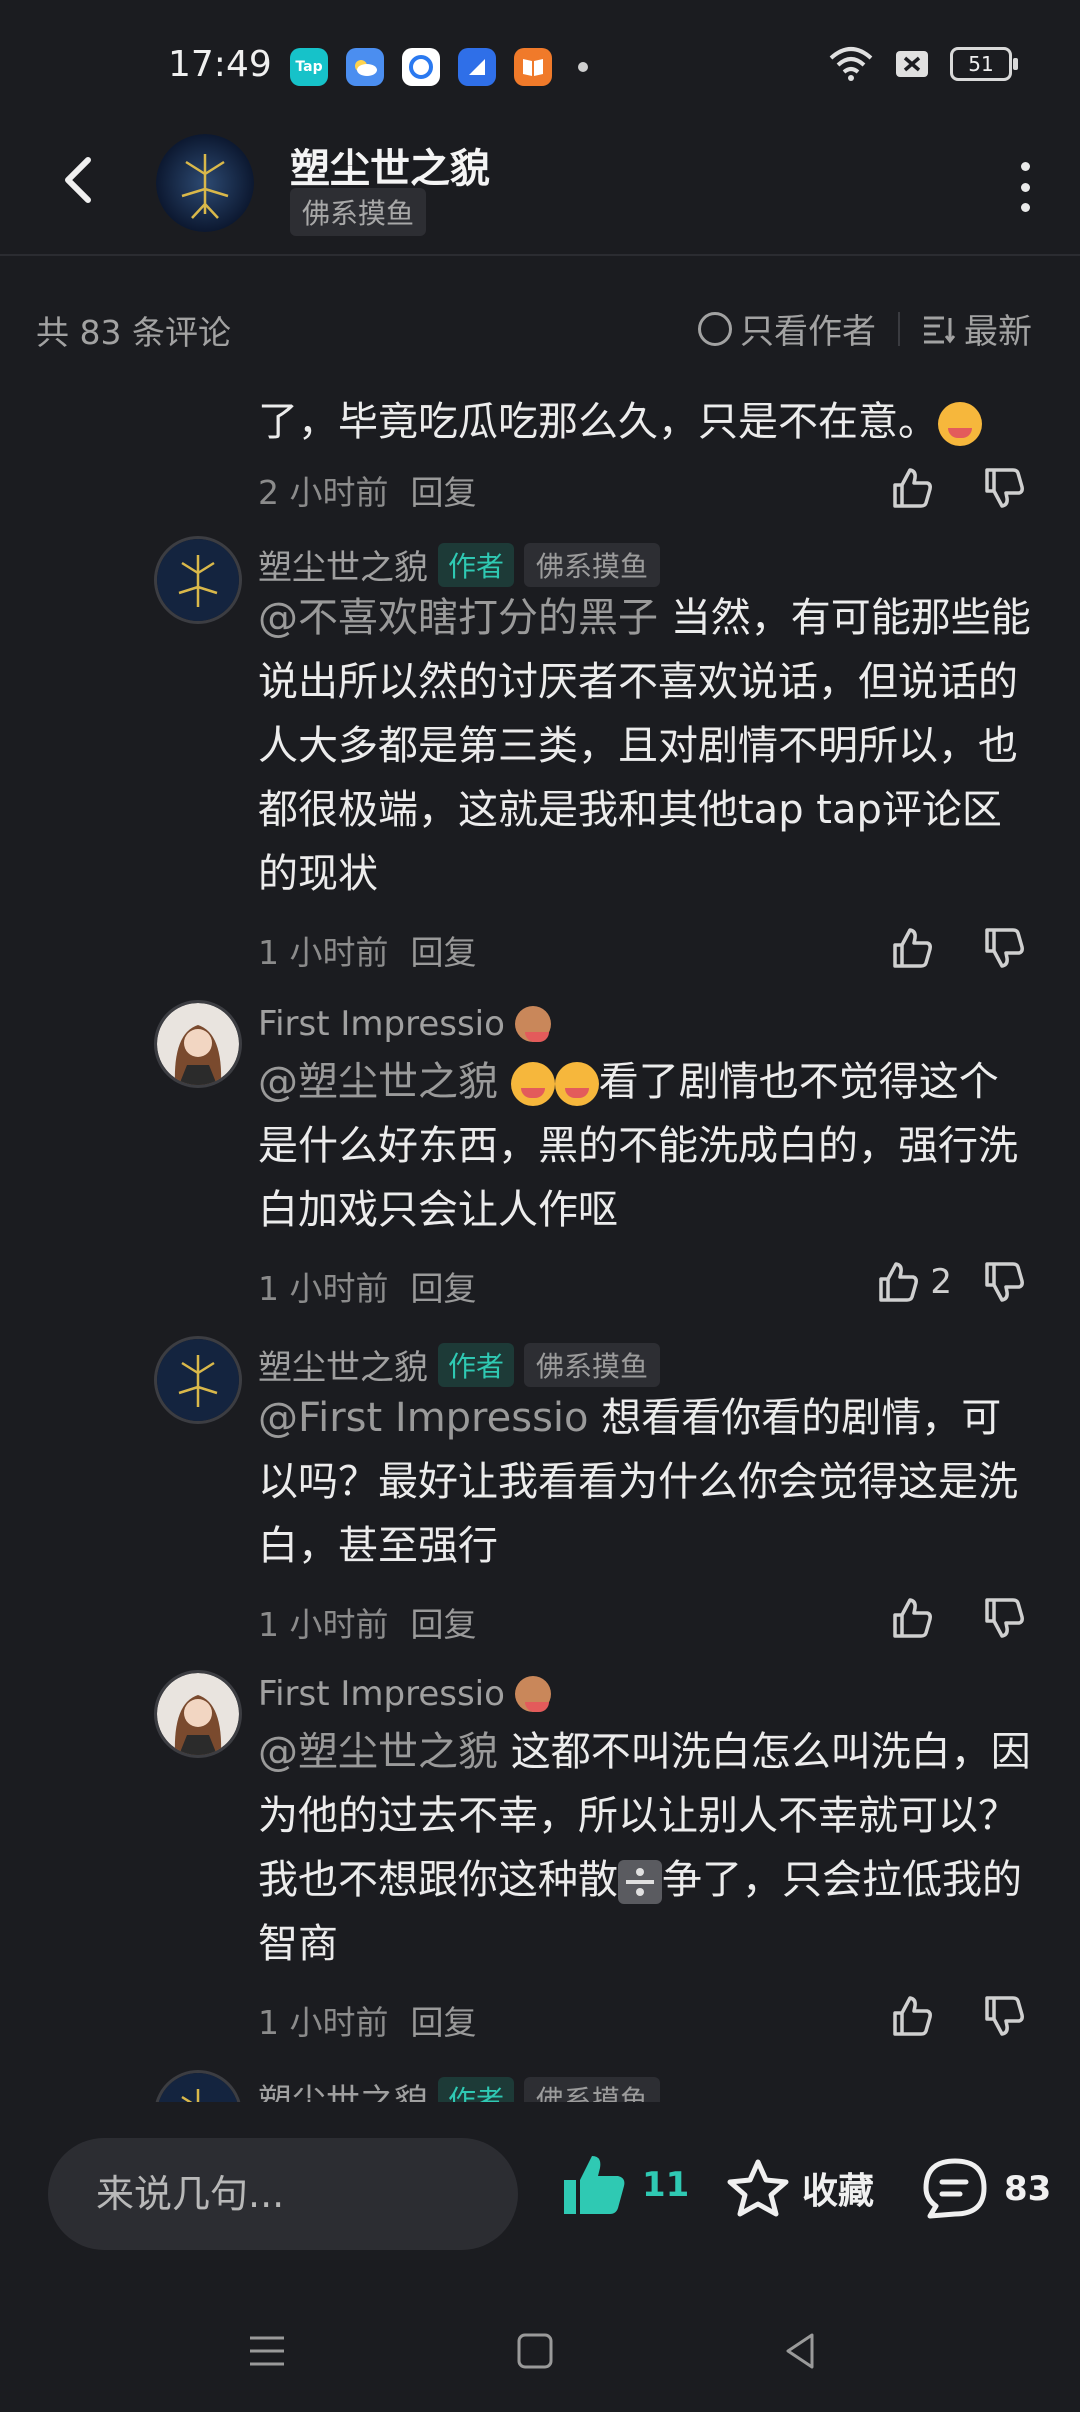 The height and width of the screenshot is (2412, 1080). Describe the element at coordinates (666, 2185) in the screenshot. I see `like-total: 11` at that location.